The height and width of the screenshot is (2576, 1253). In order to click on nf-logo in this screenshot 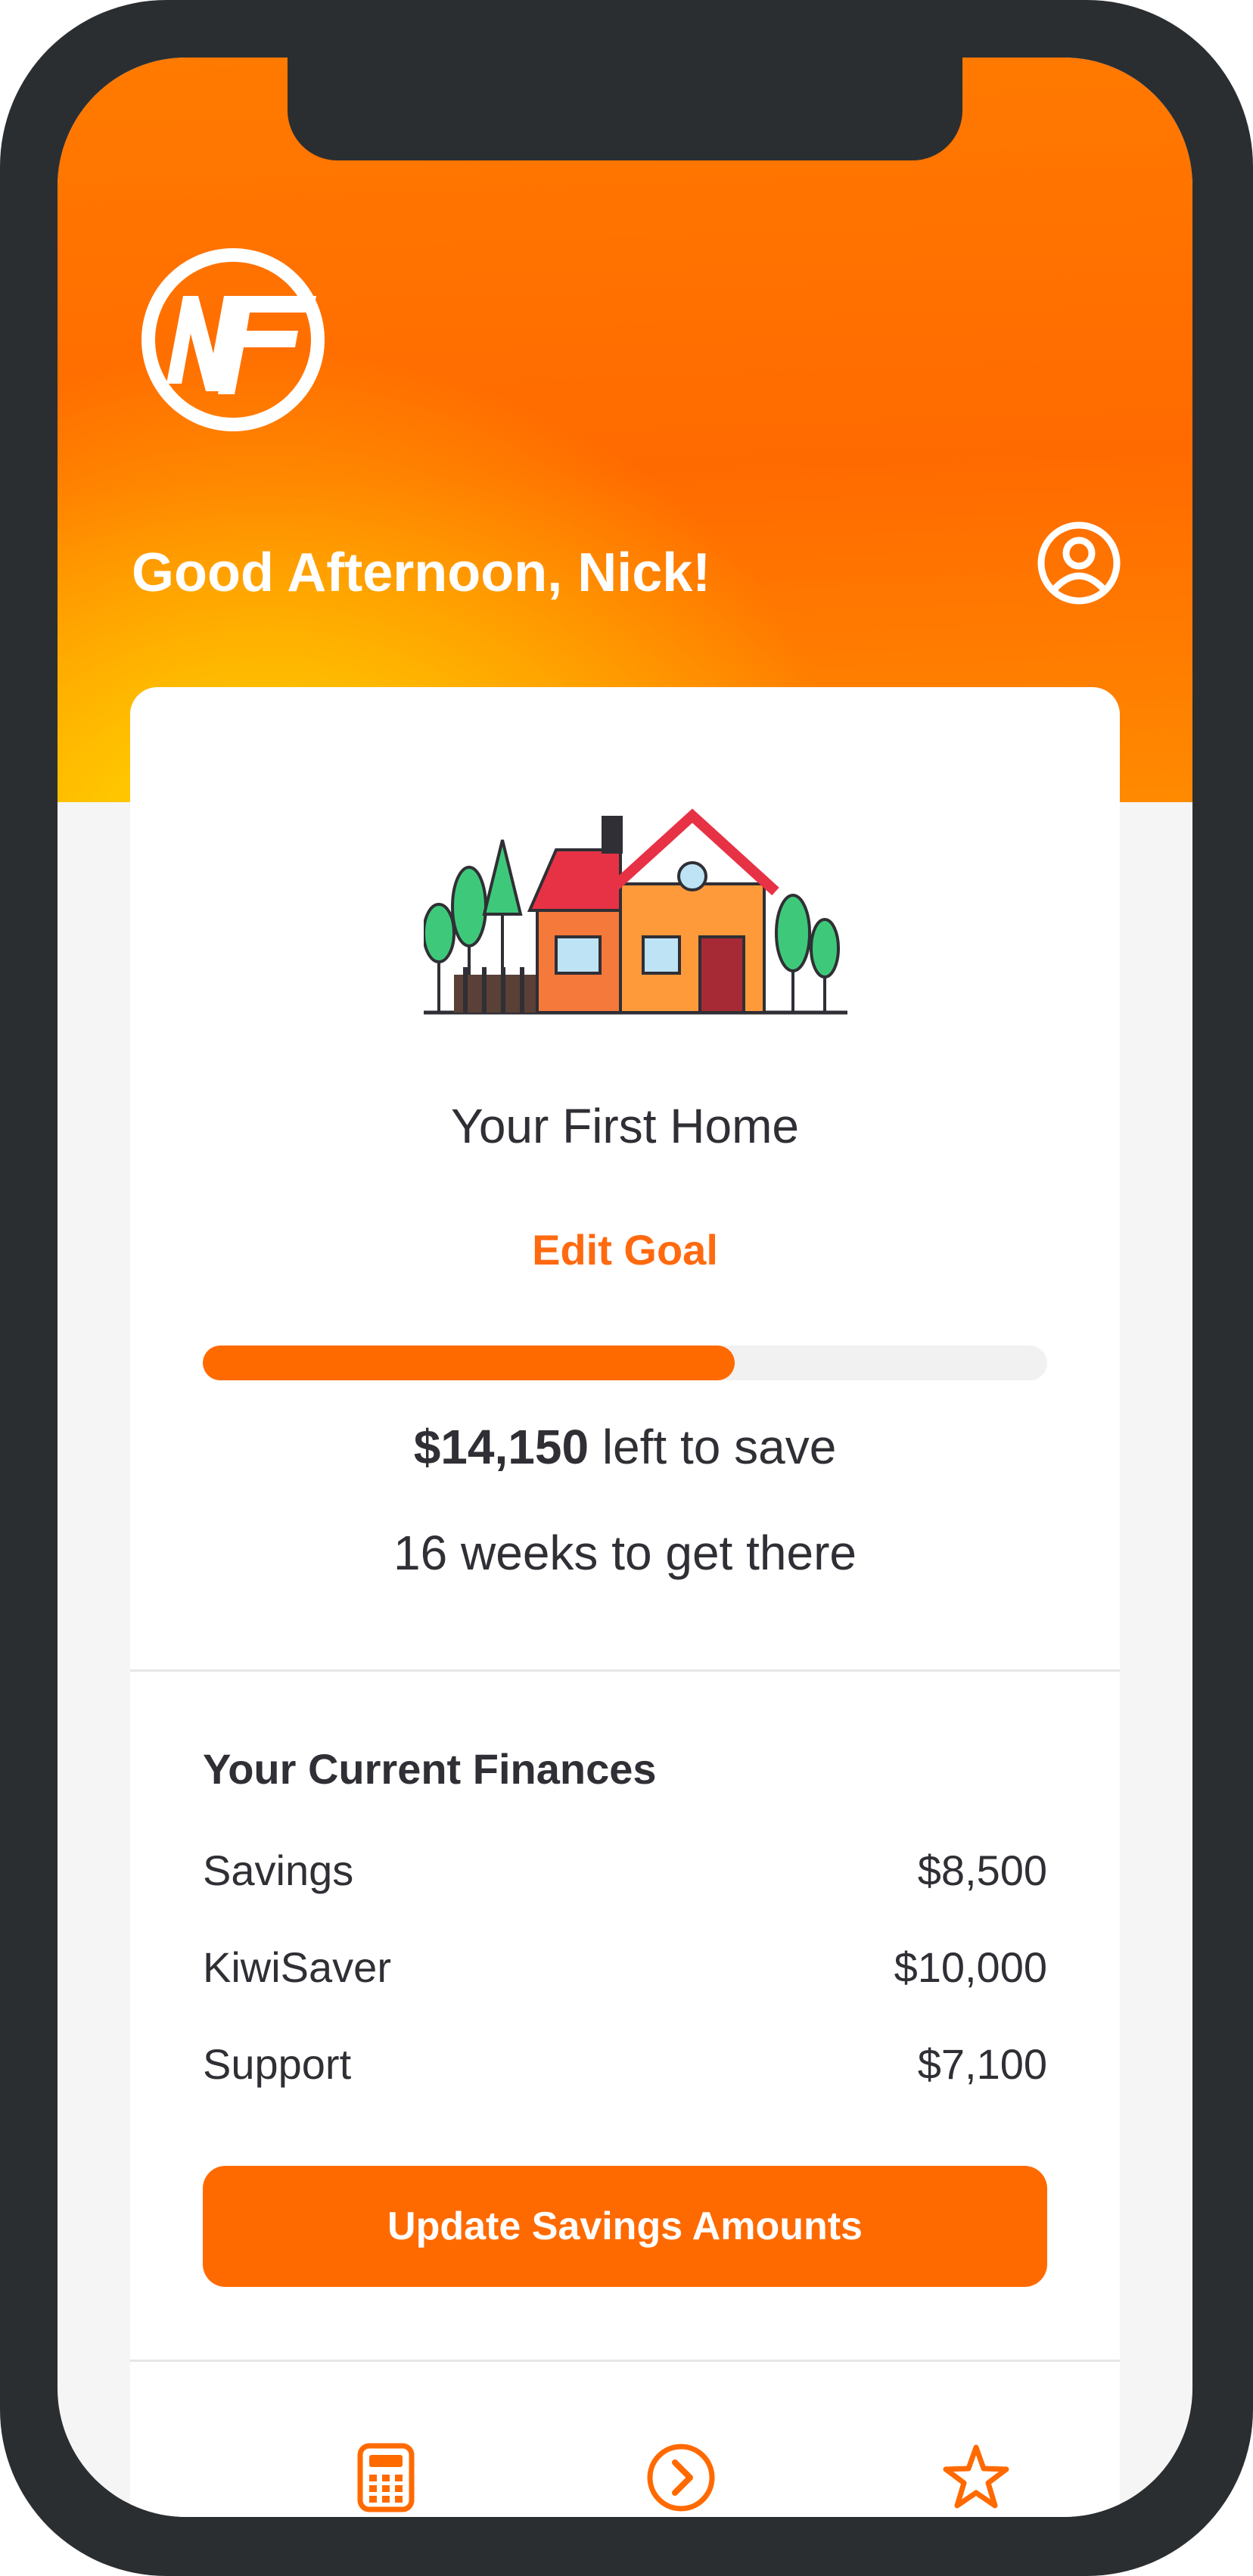, I will do `click(233, 339)`.